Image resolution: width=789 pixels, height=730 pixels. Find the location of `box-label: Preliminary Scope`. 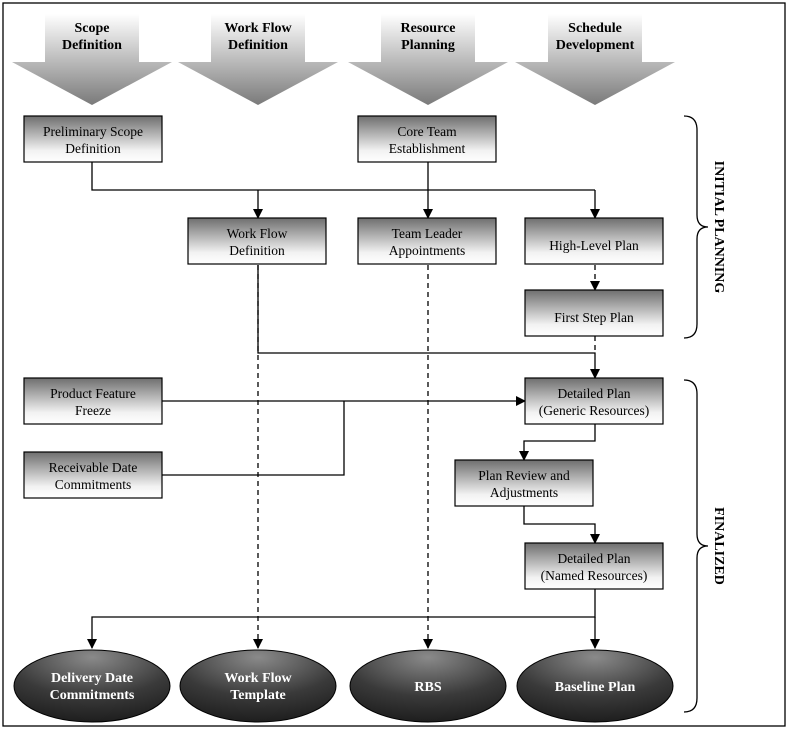

box-label: Preliminary Scope is located at coordinates (93, 131).